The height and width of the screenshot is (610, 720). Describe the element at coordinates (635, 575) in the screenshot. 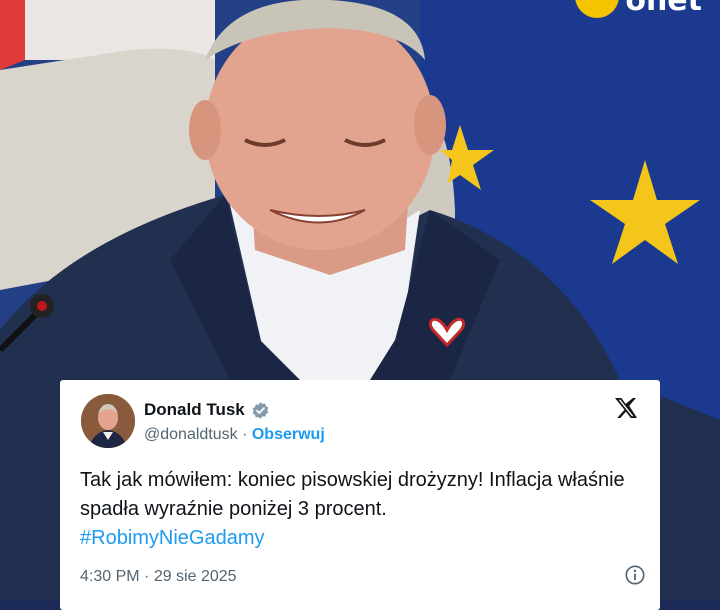

I see `info-icon` at that location.